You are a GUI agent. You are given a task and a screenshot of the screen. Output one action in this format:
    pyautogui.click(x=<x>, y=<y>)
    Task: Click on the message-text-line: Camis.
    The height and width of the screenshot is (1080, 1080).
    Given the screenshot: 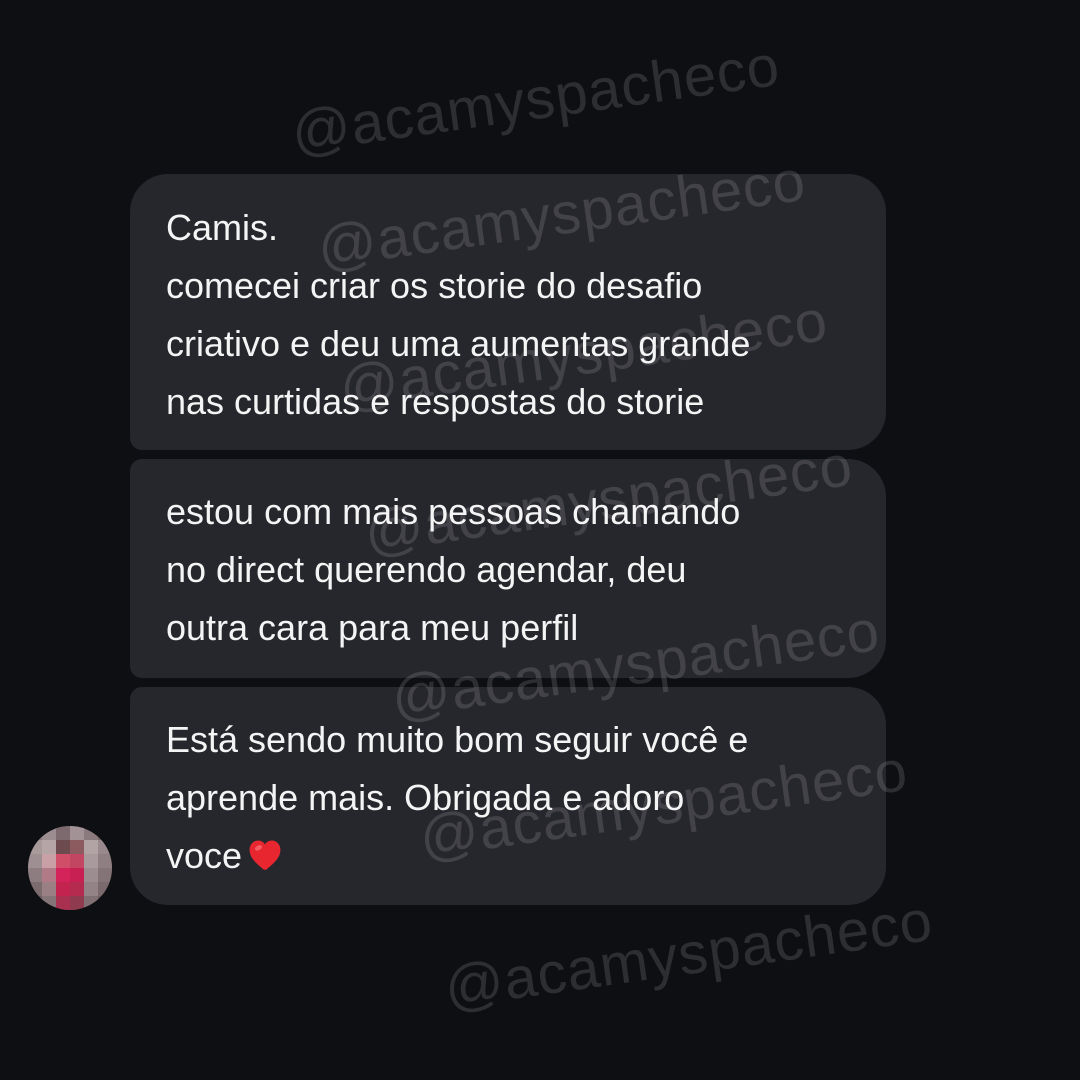 What is the action you would take?
    pyautogui.click(x=222, y=227)
    